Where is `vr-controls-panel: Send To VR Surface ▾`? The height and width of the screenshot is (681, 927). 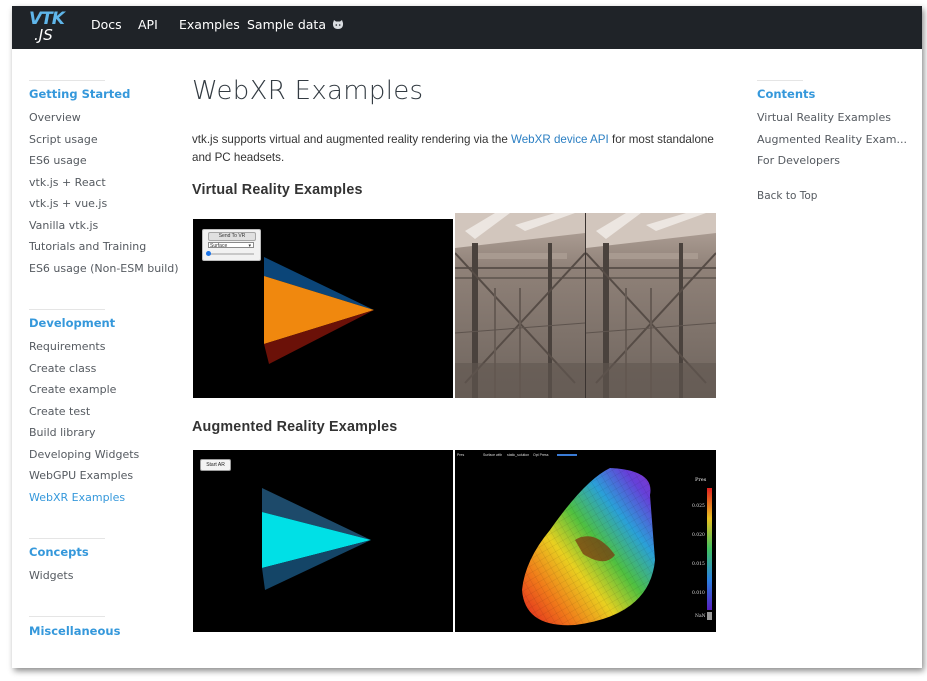
vr-controls-panel: Send To VR Surface ▾ is located at coordinates (231, 245).